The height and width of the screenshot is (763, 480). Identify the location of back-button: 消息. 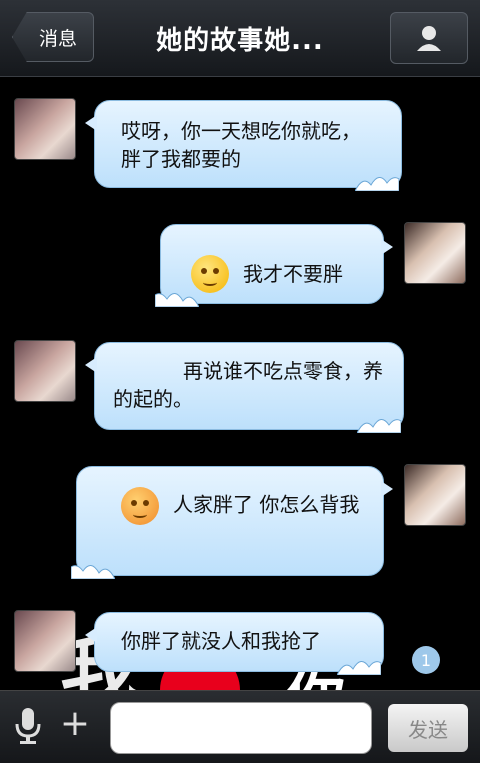
(53, 37).